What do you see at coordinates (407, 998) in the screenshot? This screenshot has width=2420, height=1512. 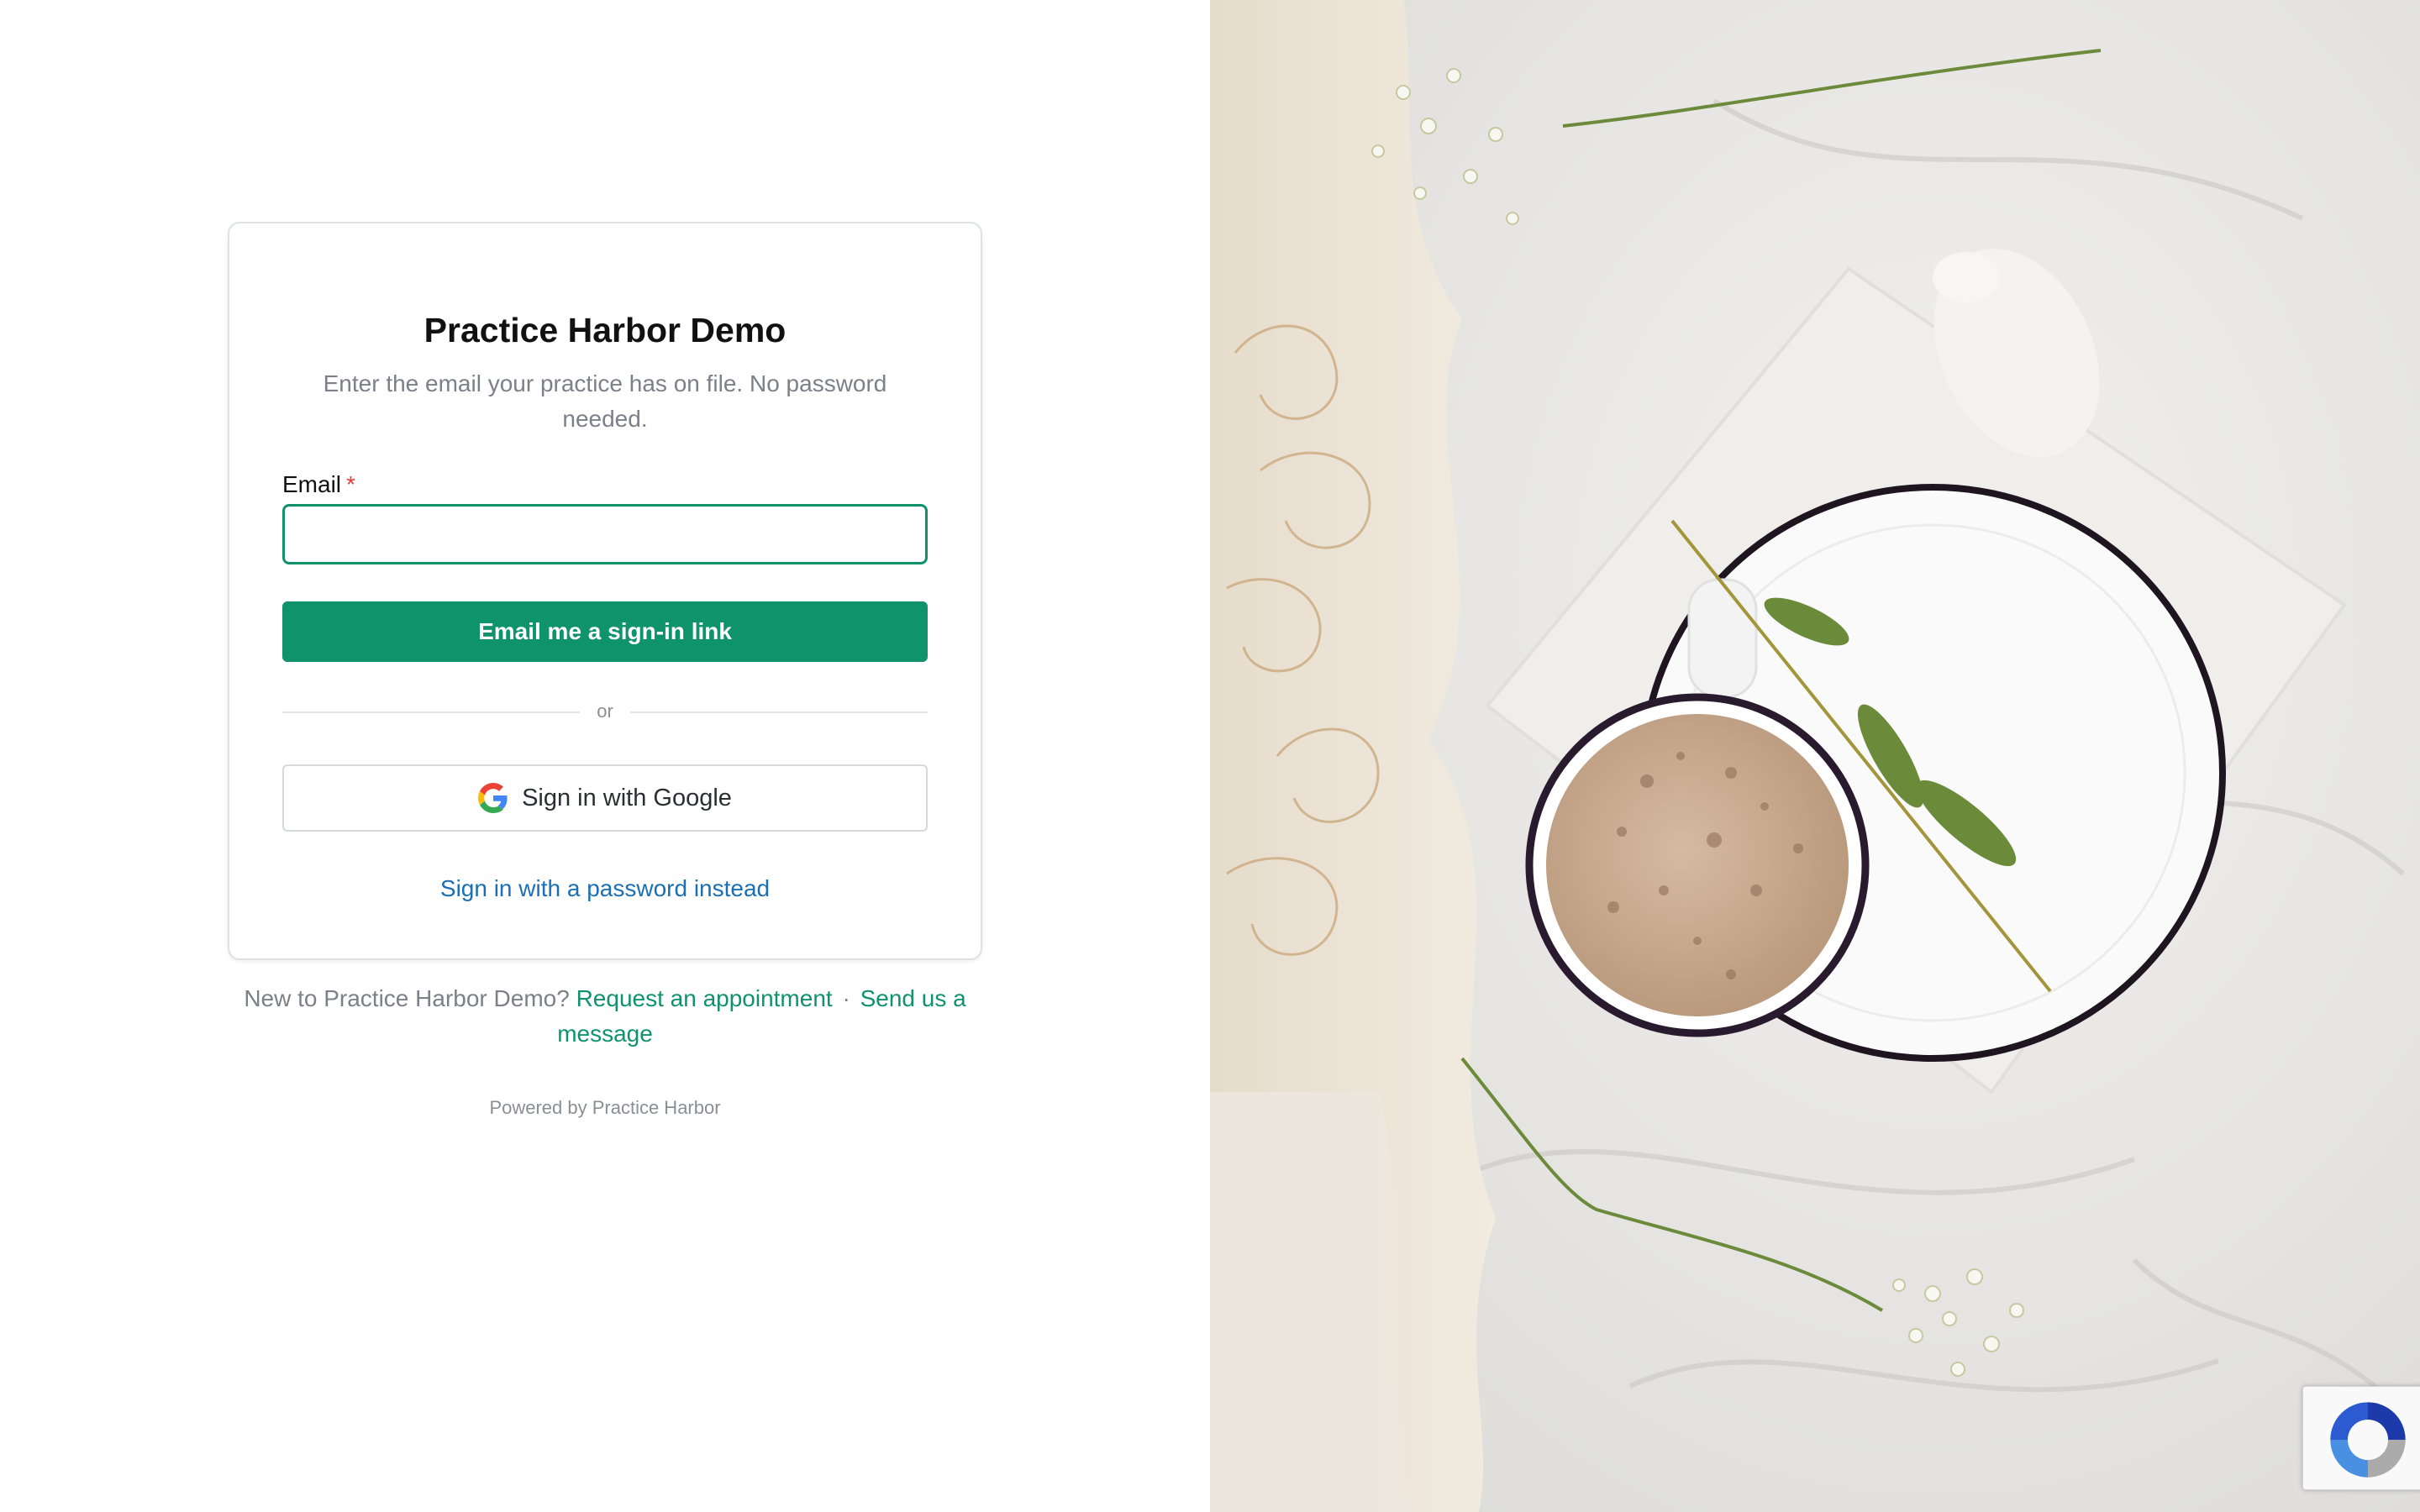 I see `new-patient-prompt-text: New to Practice Harbor Demo?` at bounding box center [407, 998].